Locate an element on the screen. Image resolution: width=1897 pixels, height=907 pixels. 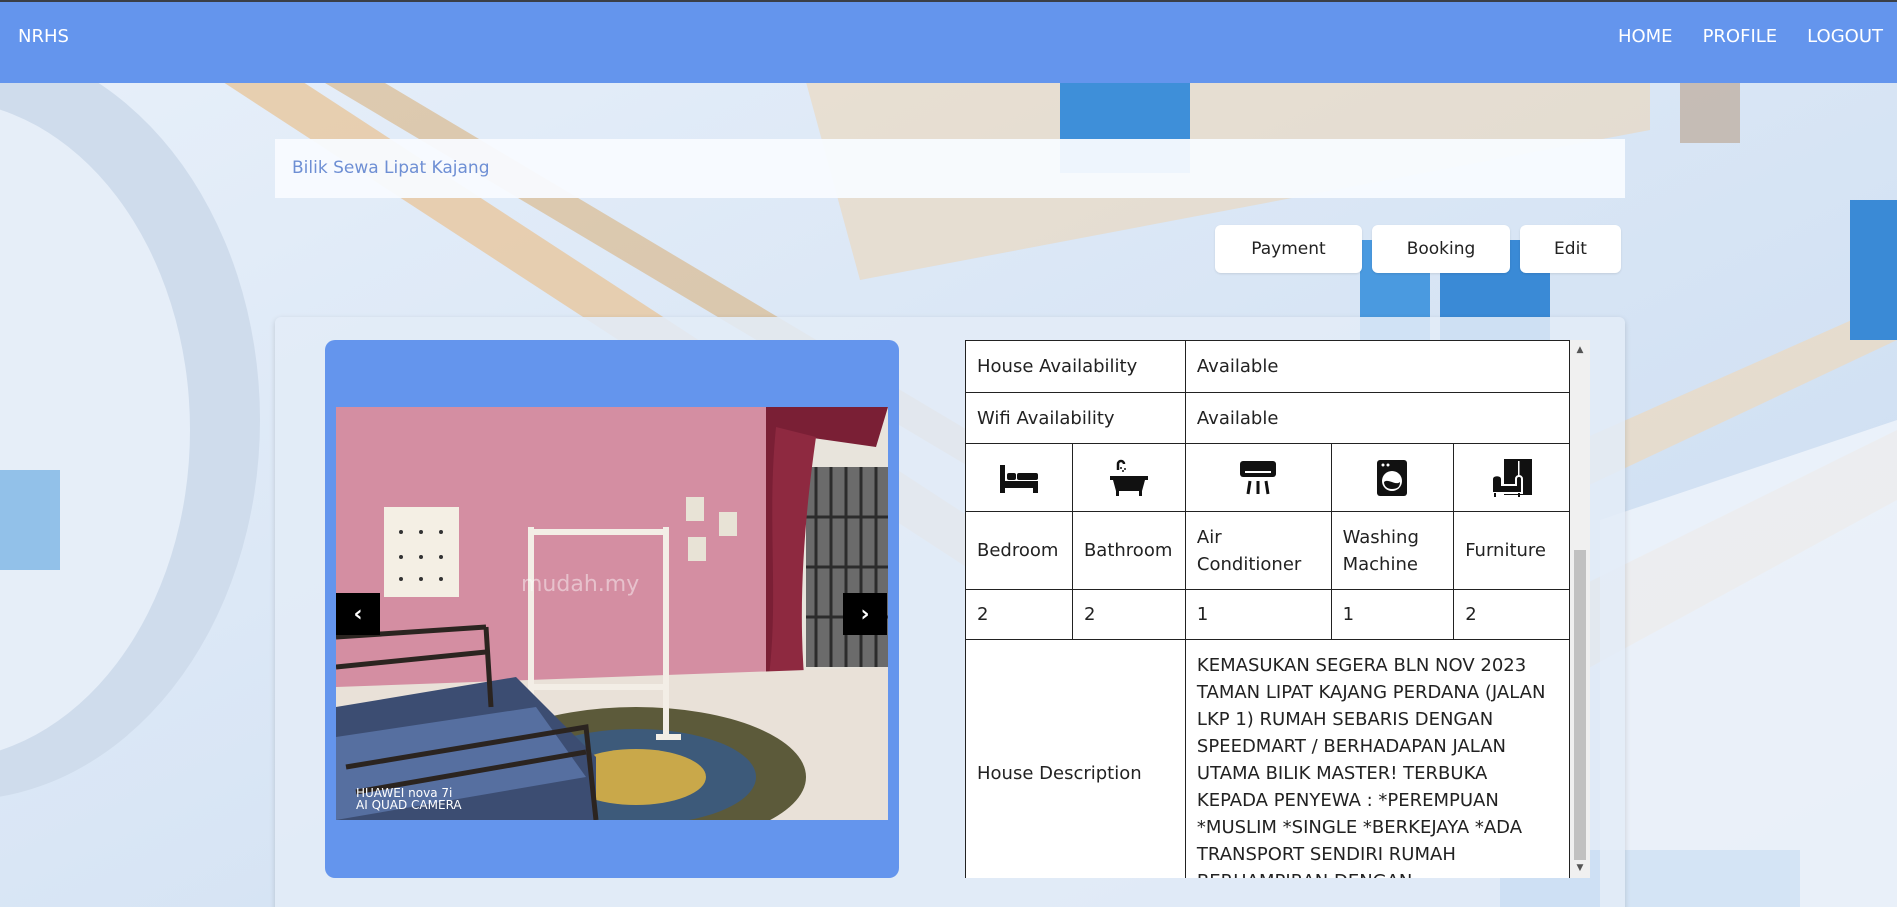
furniture-icon is located at coordinates (1511, 478).